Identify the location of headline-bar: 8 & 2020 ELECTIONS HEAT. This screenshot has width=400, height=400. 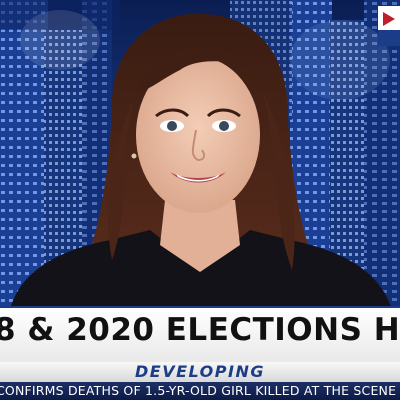
(200, 334).